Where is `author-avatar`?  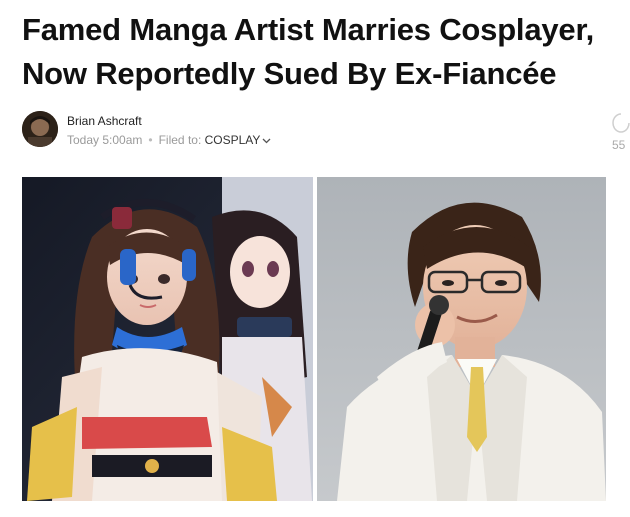
author-avatar is located at coordinates (40, 129).